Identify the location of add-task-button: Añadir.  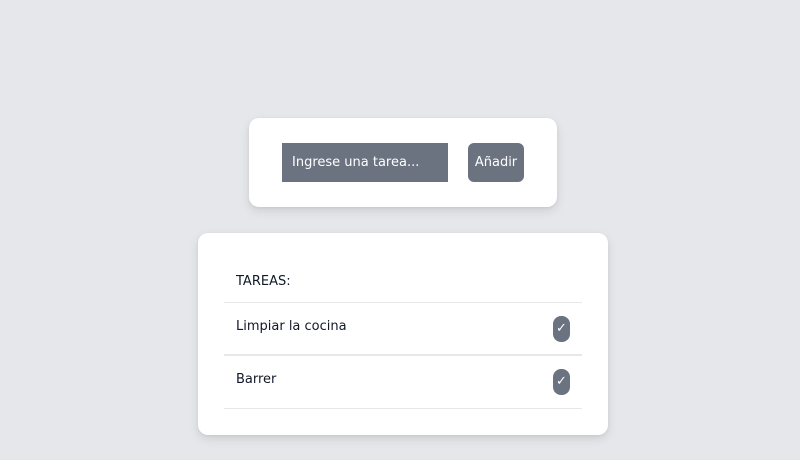
(496, 162).